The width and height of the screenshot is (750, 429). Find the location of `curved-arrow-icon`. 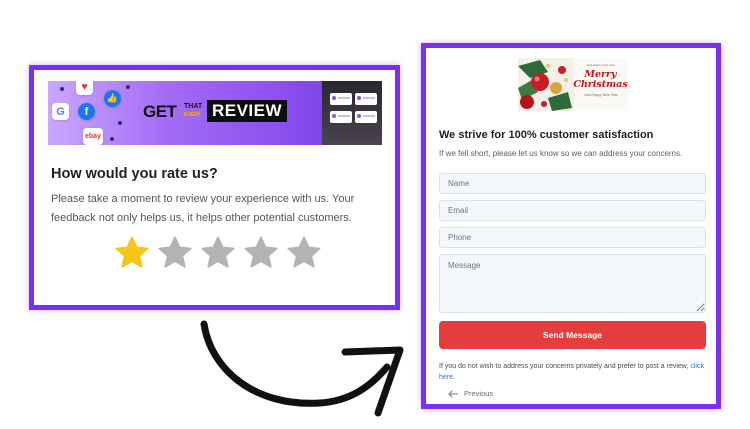

curved-arrow-icon is located at coordinates (302, 368).